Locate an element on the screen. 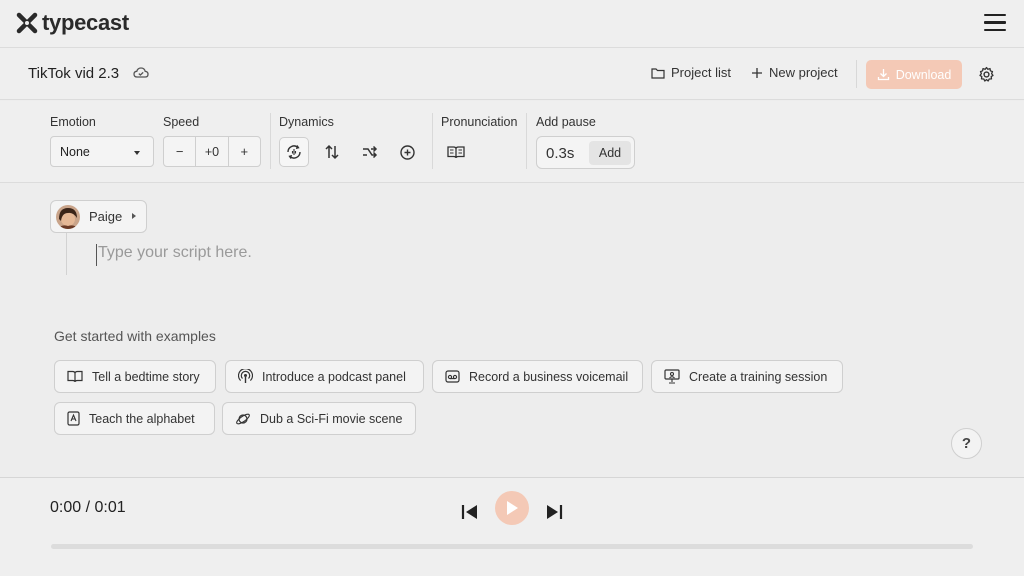 This screenshot has height=576, width=1024. voicemail-icon is located at coordinates (452, 376).